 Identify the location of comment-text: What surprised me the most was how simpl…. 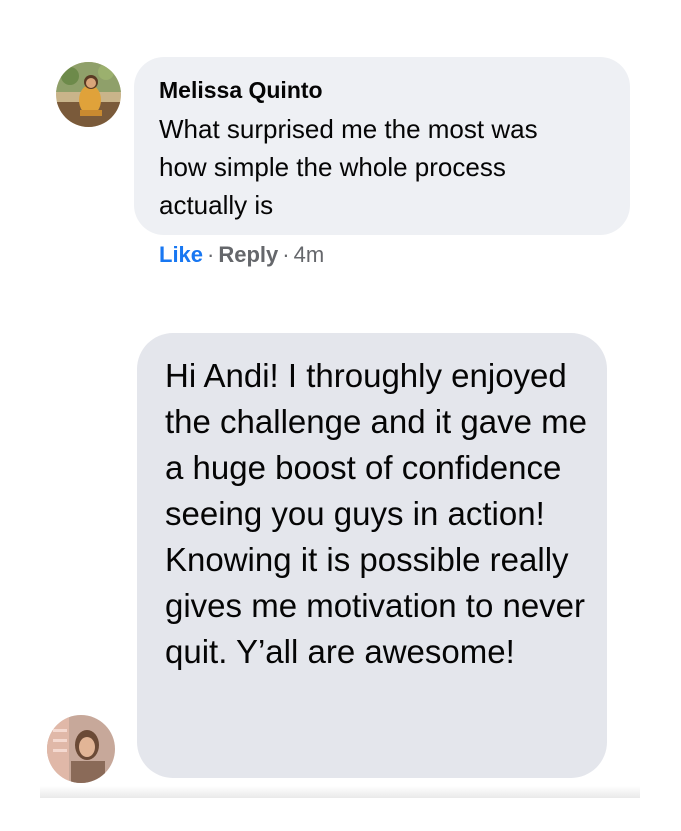
(348, 167).